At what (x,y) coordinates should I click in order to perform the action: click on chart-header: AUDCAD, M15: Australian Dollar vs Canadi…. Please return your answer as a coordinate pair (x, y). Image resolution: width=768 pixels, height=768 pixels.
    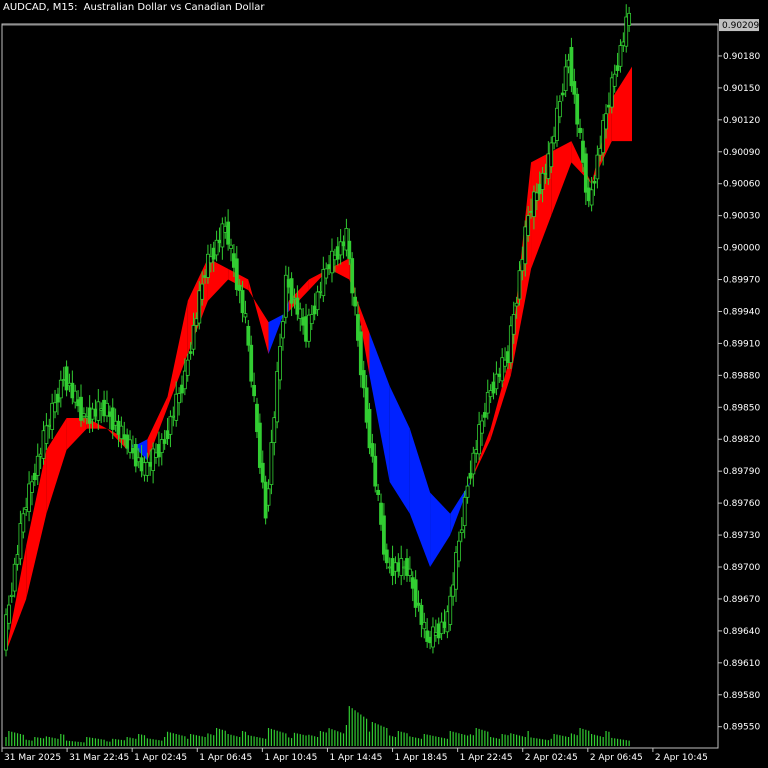
    Looking at the image, I should click on (135, 7).